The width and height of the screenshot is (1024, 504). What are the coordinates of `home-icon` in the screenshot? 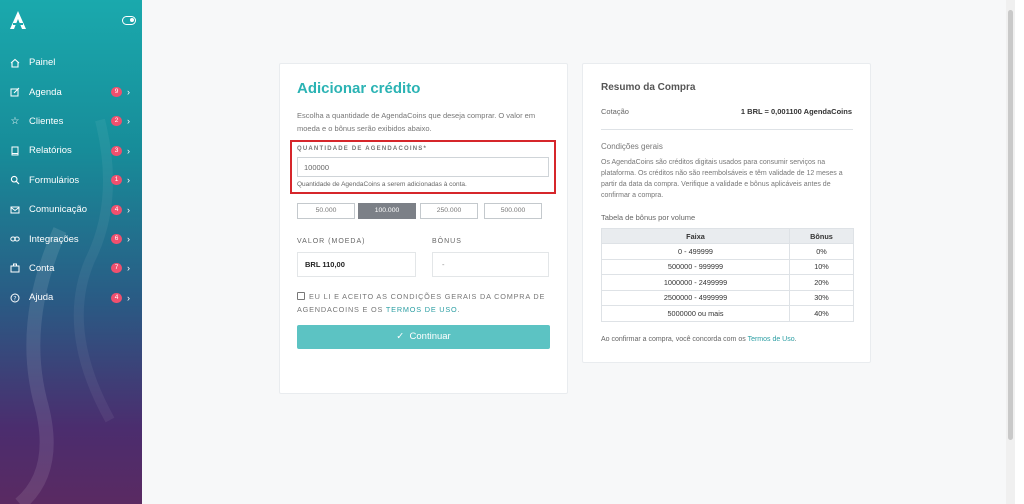 It's located at (15, 63).